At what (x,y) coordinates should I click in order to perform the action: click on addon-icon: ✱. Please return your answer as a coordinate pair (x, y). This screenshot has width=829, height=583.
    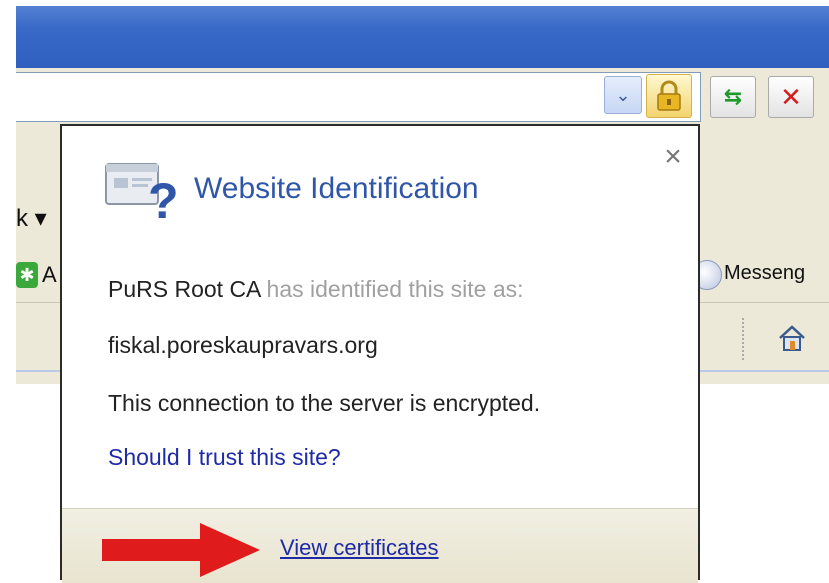
    Looking at the image, I should click on (27, 275).